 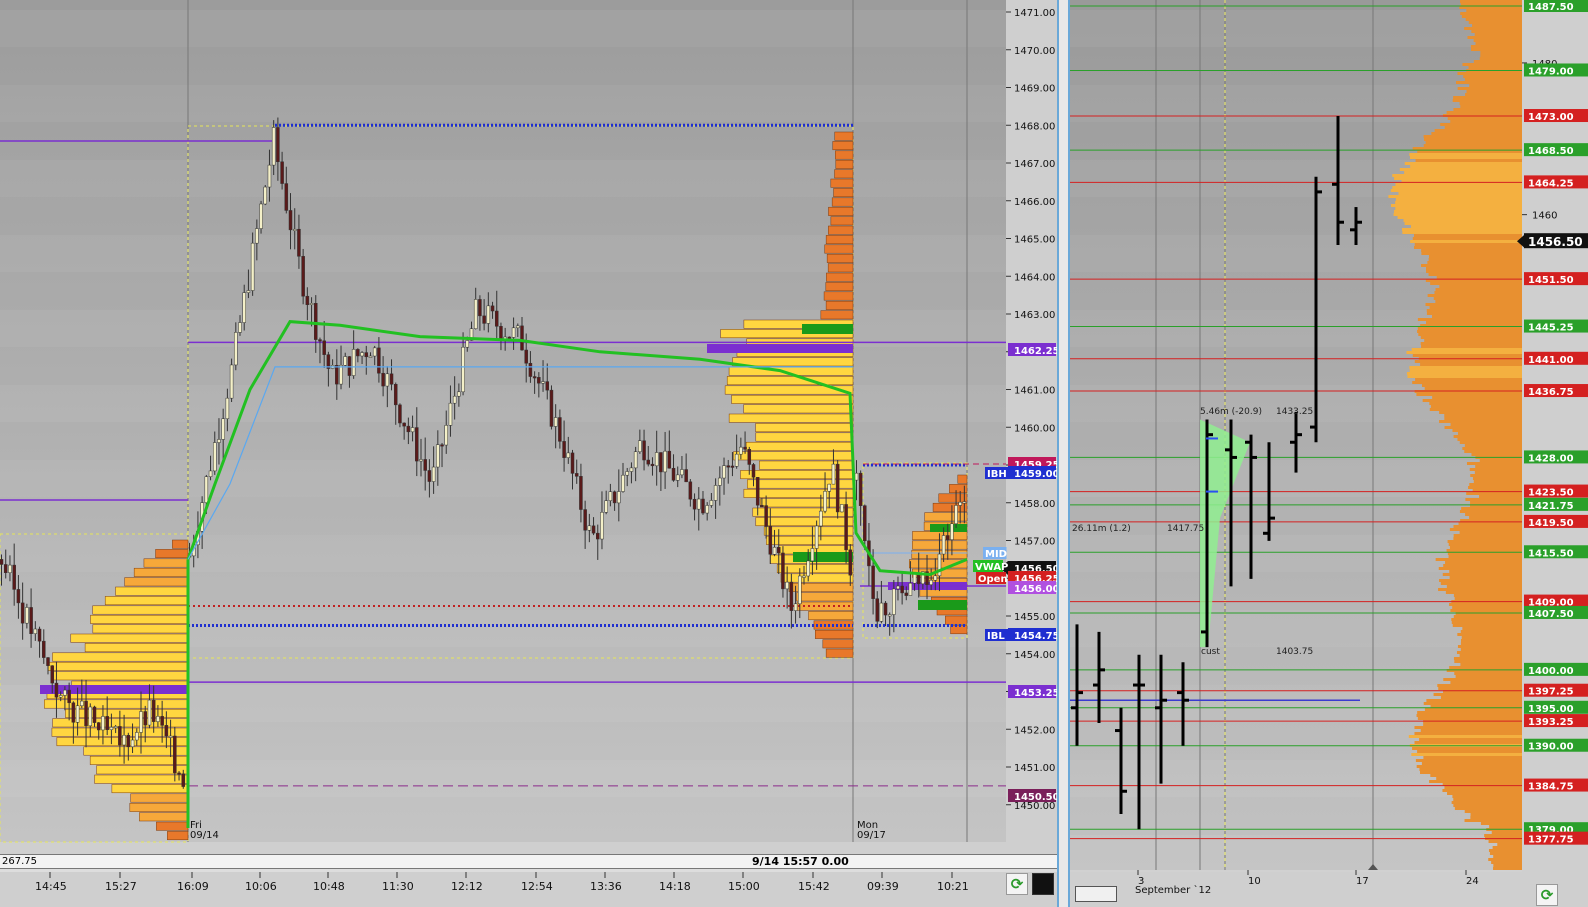 What do you see at coordinates (120, 657) in the screenshot?
I see `prior-volume-profile-bar` at bounding box center [120, 657].